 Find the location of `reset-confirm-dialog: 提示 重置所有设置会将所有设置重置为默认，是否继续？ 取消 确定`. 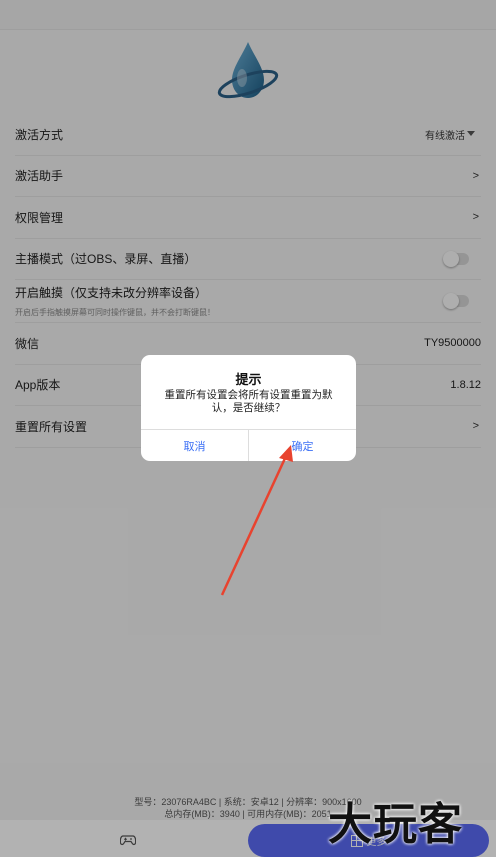

reset-confirm-dialog: 提示 重置所有设置会将所有设置重置为默认，是否继续？ 取消 确定 is located at coordinates (248, 408).